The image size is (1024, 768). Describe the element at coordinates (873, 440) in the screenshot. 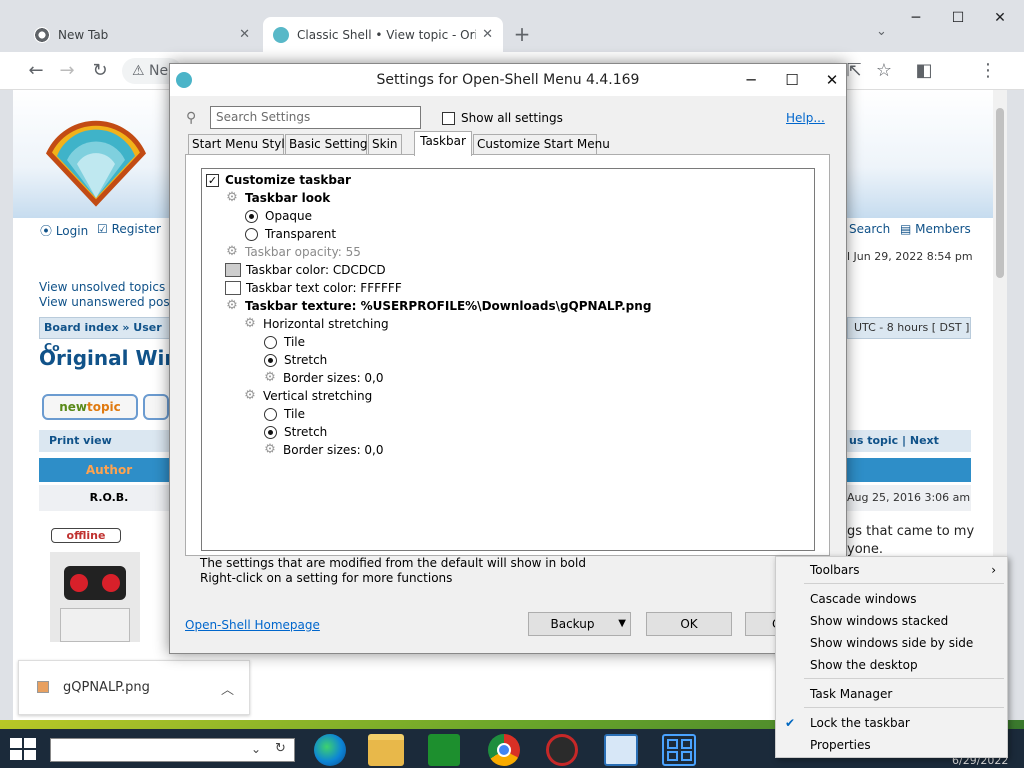

I see `previous-topic-link: us topic` at that location.